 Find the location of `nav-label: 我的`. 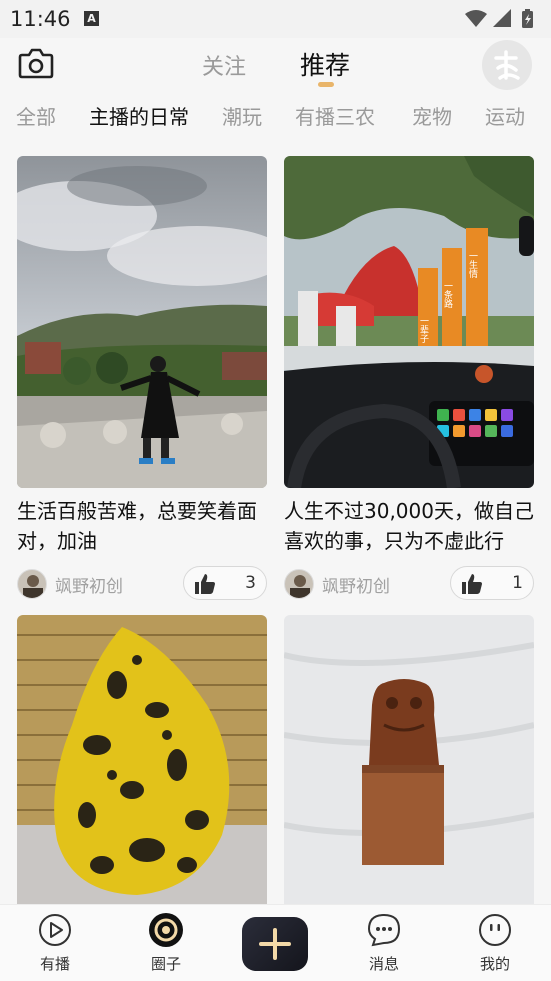

nav-label: 我的 is located at coordinates (494, 964).